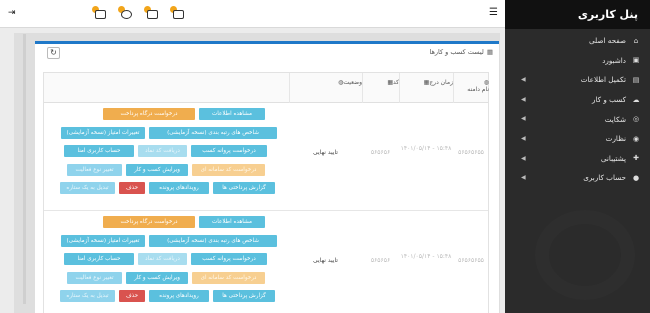 The height and width of the screenshot is (313, 650). I want to click on sidebar-item-home: صفحه اصلی ⌂, so click(577, 41).